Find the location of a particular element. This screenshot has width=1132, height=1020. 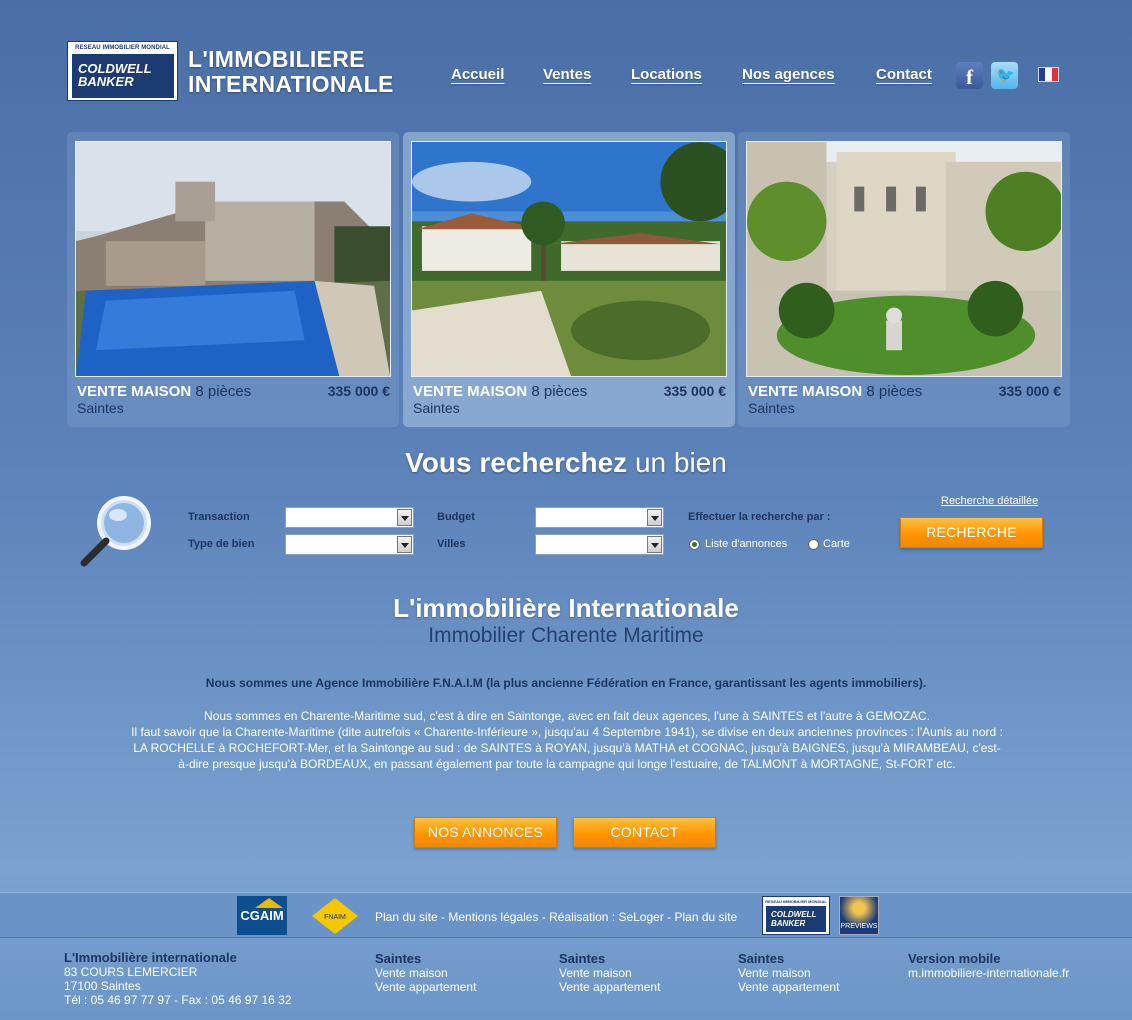

listing-title-3: VENTE MAISON 8 pièces is located at coordinates (835, 391).